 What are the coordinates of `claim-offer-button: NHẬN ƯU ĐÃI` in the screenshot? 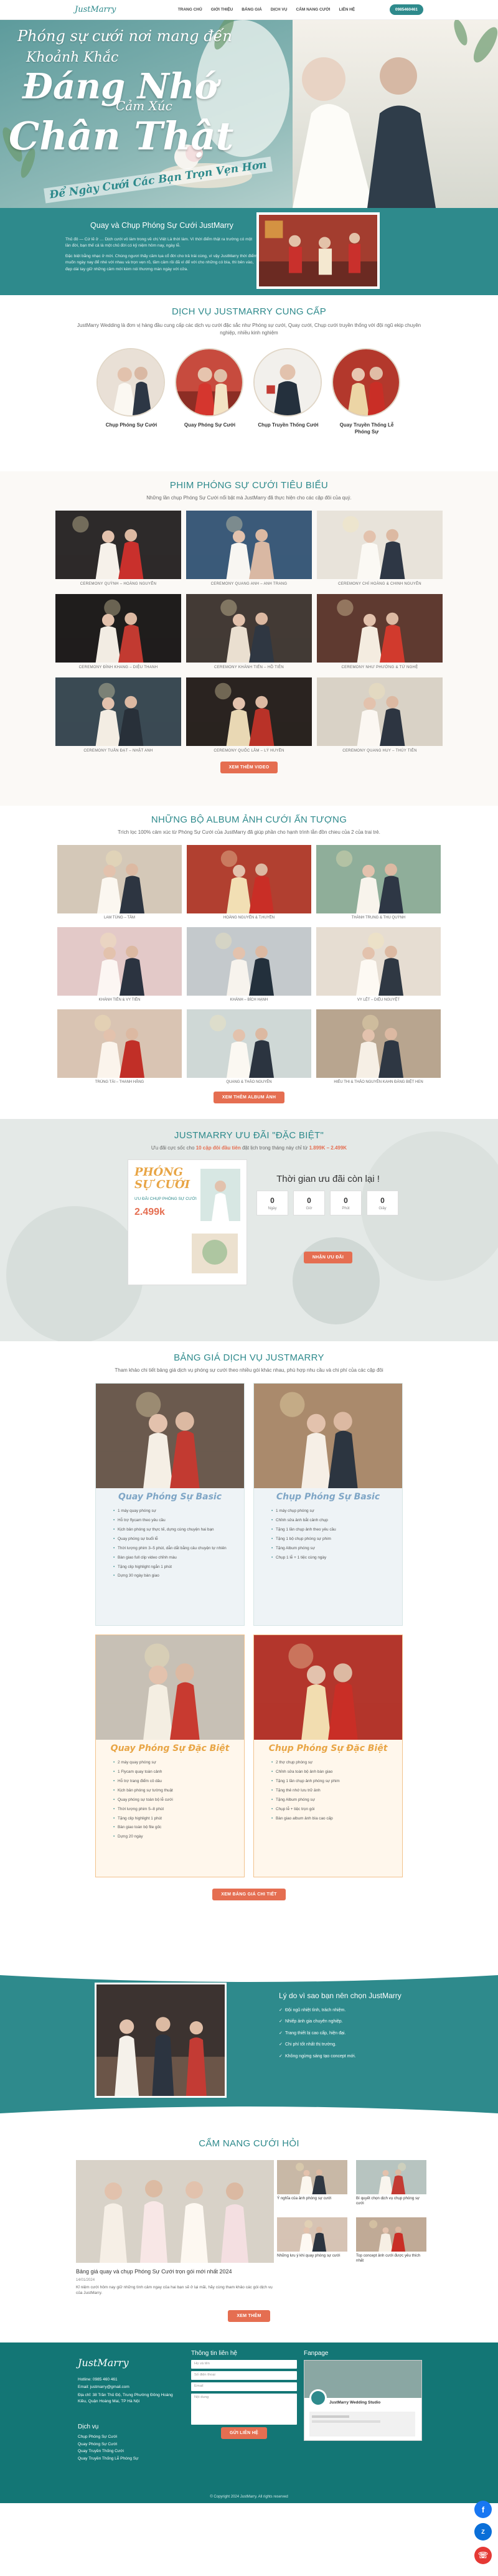 It's located at (328, 1257).